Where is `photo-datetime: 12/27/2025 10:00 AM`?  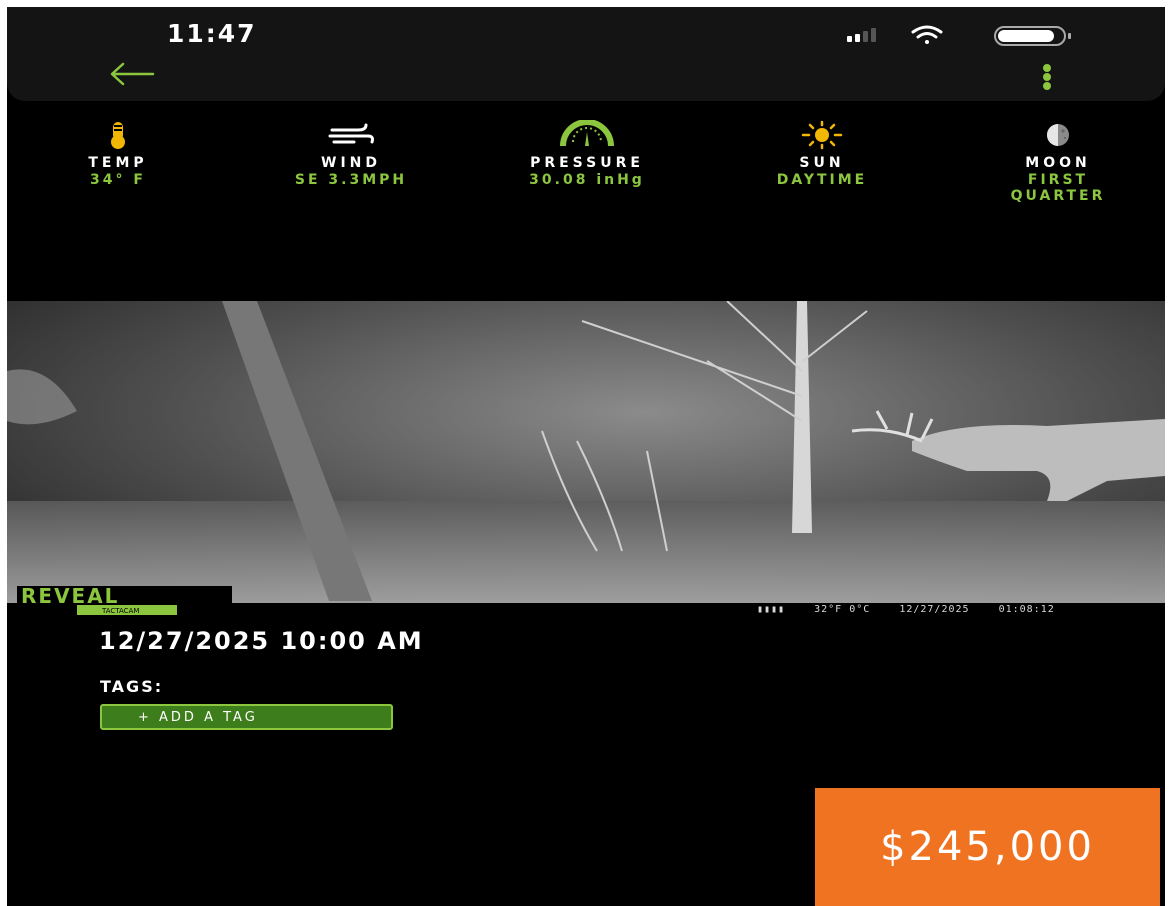
photo-datetime: 12/27/2025 10:00 AM is located at coordinates (261, 641).